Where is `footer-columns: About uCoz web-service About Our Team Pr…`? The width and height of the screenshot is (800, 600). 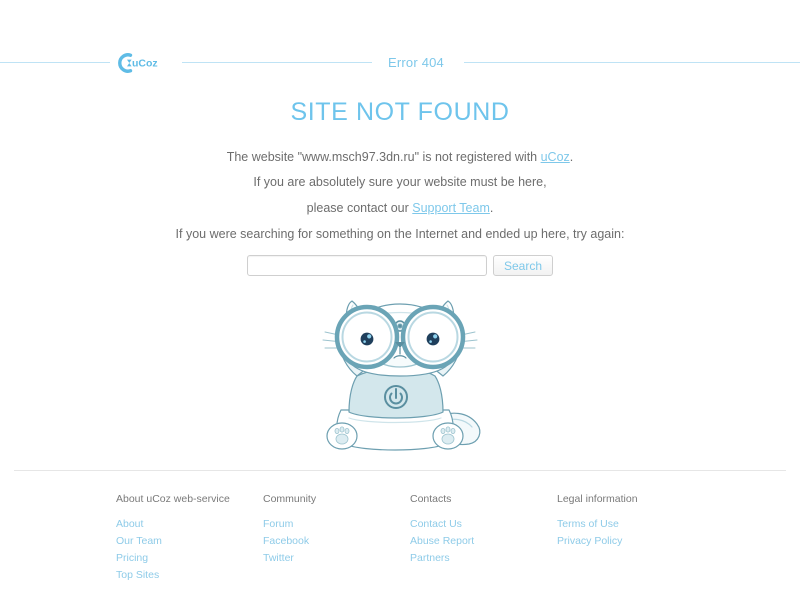 footer-columns: About uCoz web-service About Our Team Pr… is located at coordinates (400, 539).